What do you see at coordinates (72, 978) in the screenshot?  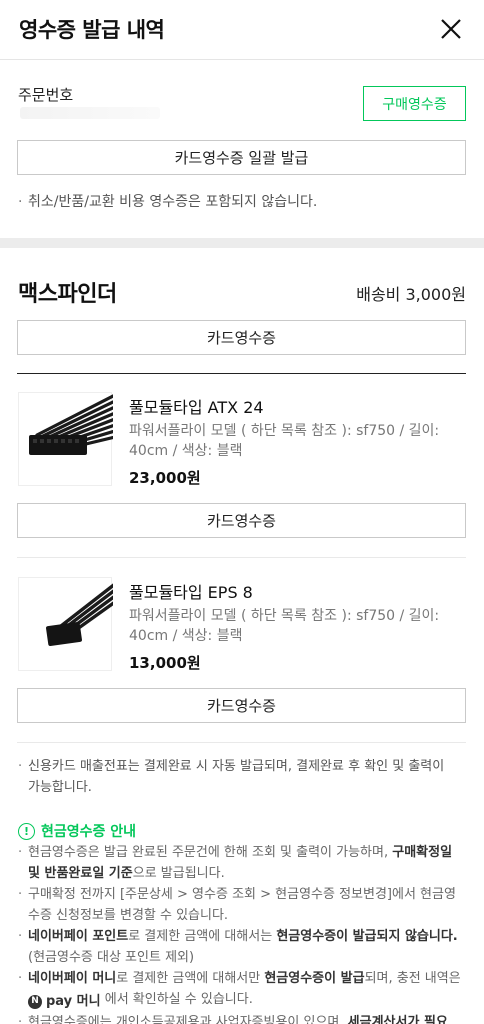 I see `info-text-bold: 네이버페이 머니` at bounding box center [72, 978].